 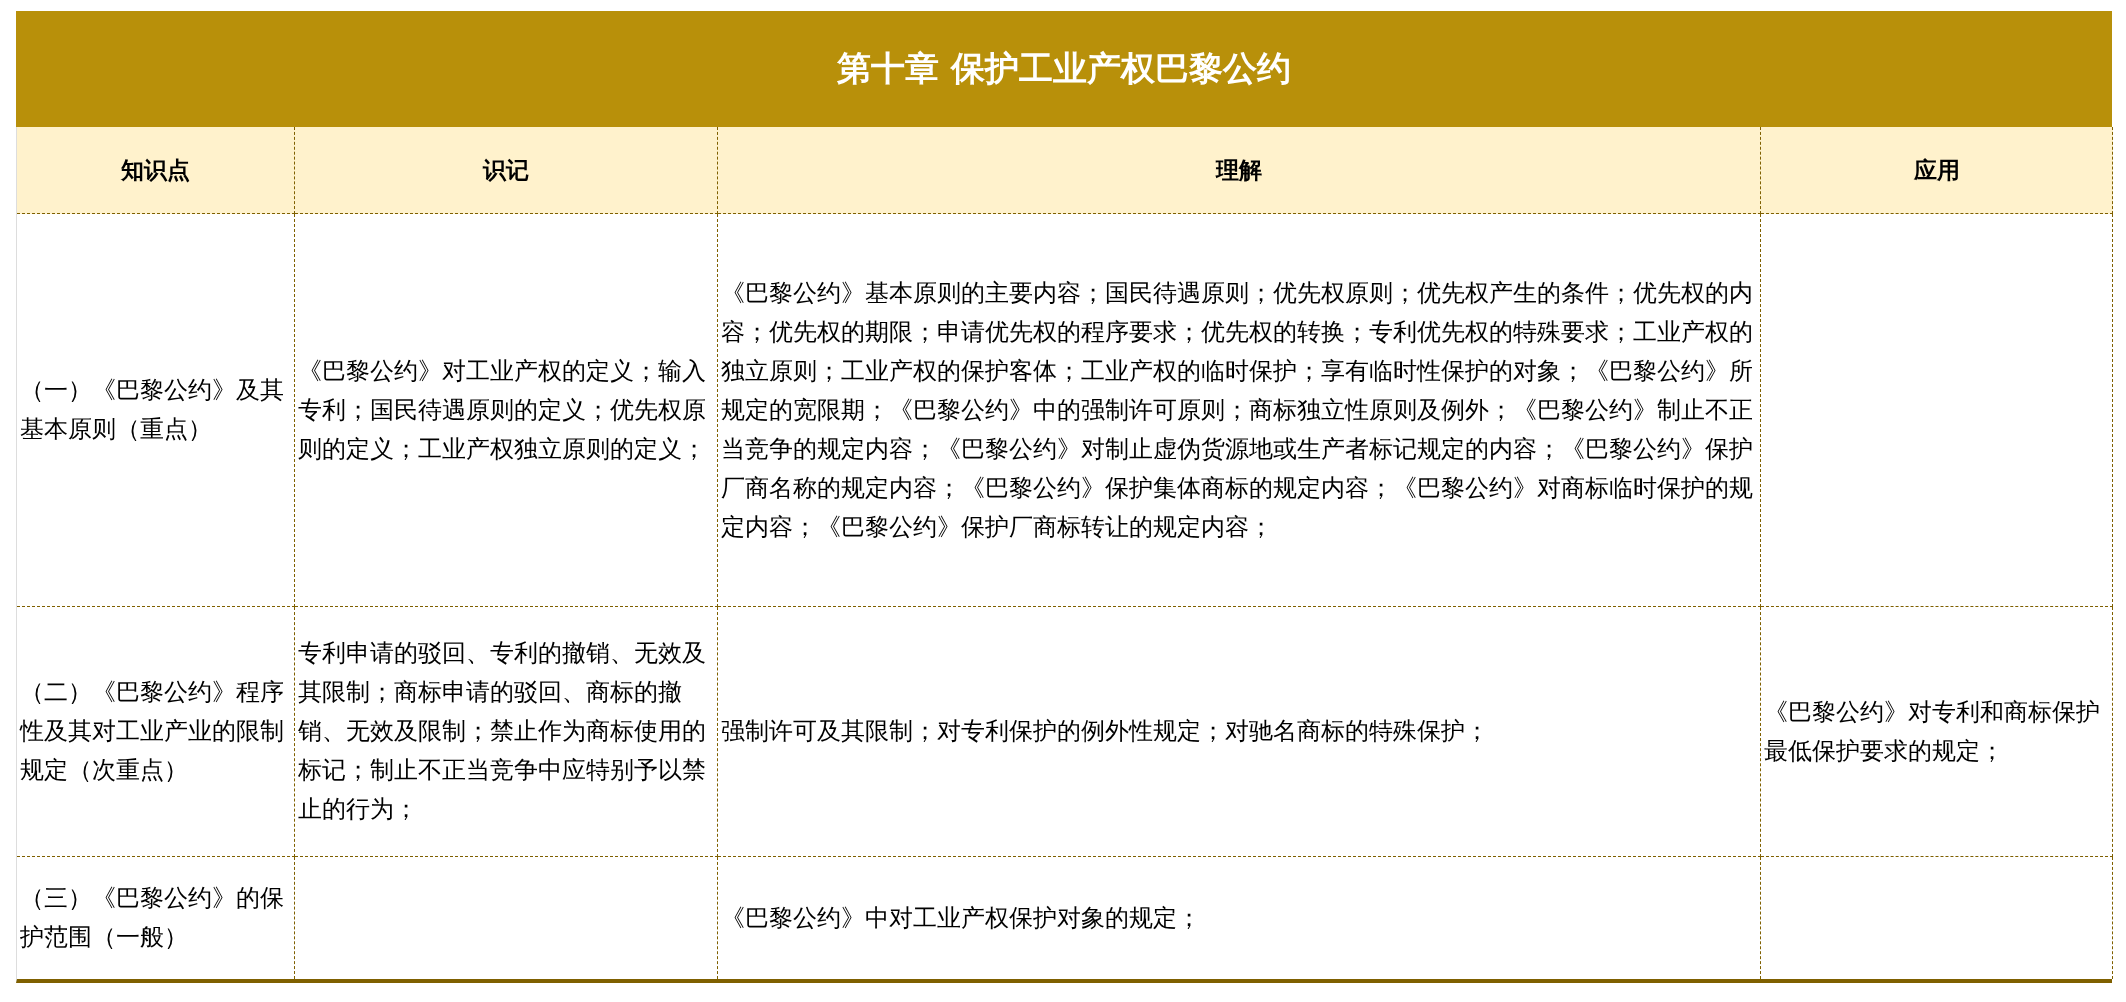 I want to click on table-cell: 强制许可及其限制；对专利保护的例外性规定；对驰名商标的特殊保护；, so click(x=1239, y=732).